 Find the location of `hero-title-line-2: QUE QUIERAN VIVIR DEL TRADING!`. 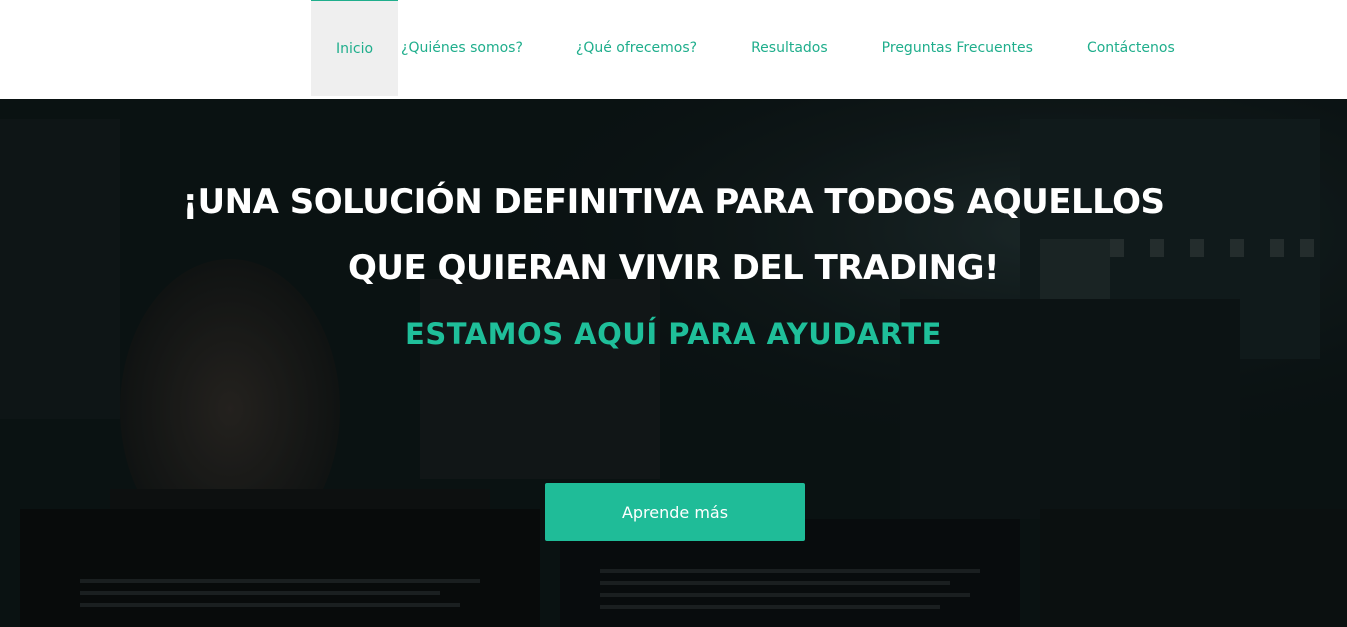

hero-title-line-2: QUE QUIERAN VIVIR DEL TRADING! is located at coordinates (673, 268).